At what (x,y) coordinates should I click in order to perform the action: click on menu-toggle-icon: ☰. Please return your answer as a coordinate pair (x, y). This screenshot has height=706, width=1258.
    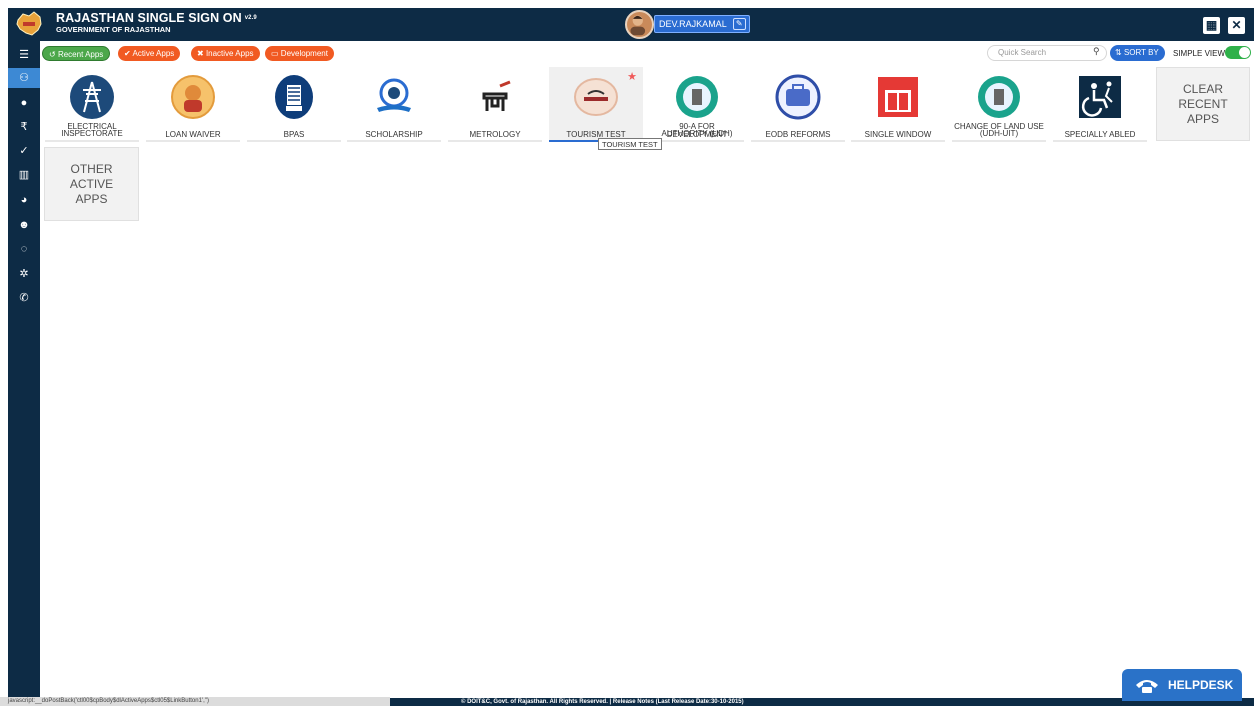
    Looking at the image, I should click on (24, 55).